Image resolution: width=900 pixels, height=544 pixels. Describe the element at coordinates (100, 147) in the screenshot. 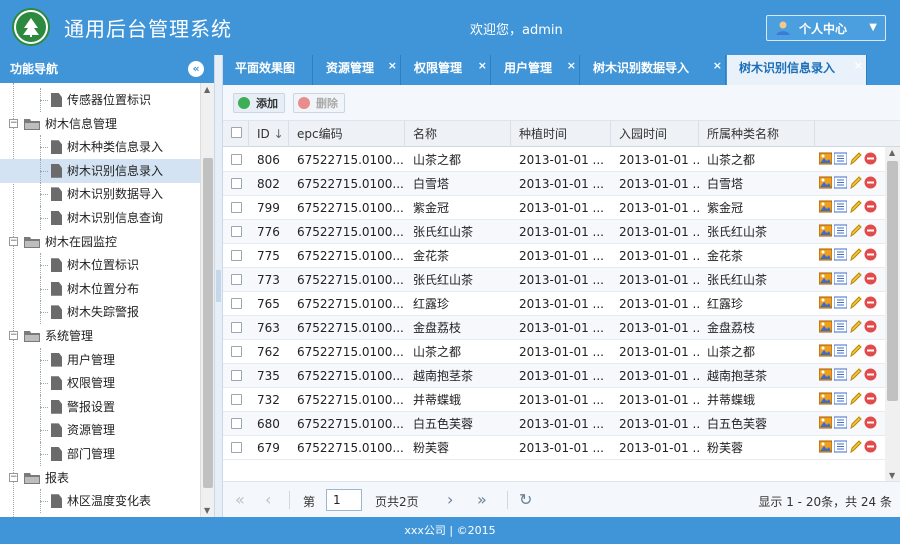

I see `sidebar-item: 树木种类信息录入` at that location.